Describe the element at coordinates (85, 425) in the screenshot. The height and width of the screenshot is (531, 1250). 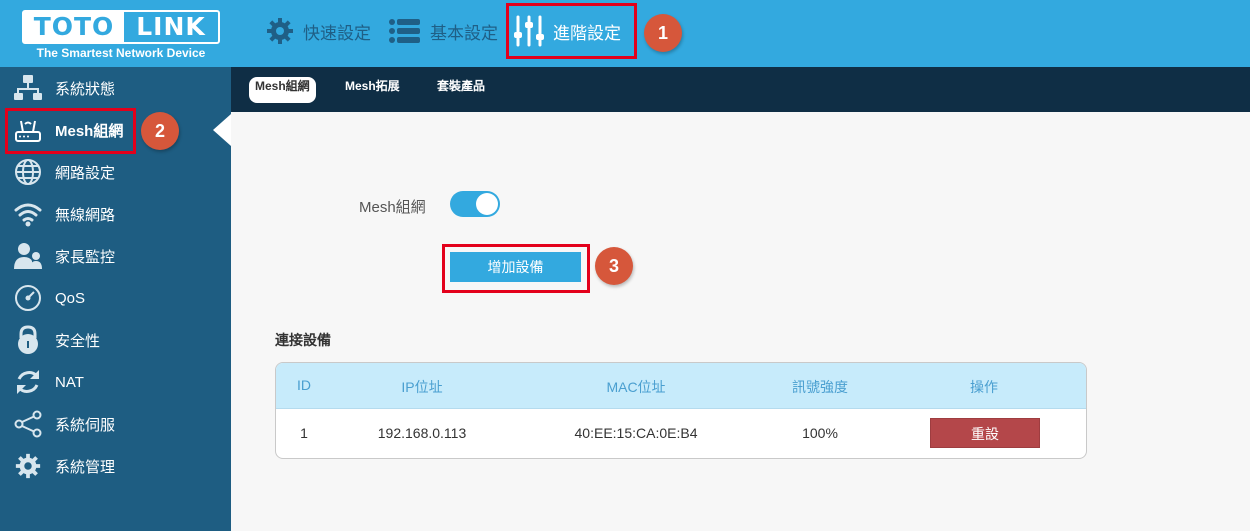
I see `sidebar-item-label: 系統伺服` at that location.